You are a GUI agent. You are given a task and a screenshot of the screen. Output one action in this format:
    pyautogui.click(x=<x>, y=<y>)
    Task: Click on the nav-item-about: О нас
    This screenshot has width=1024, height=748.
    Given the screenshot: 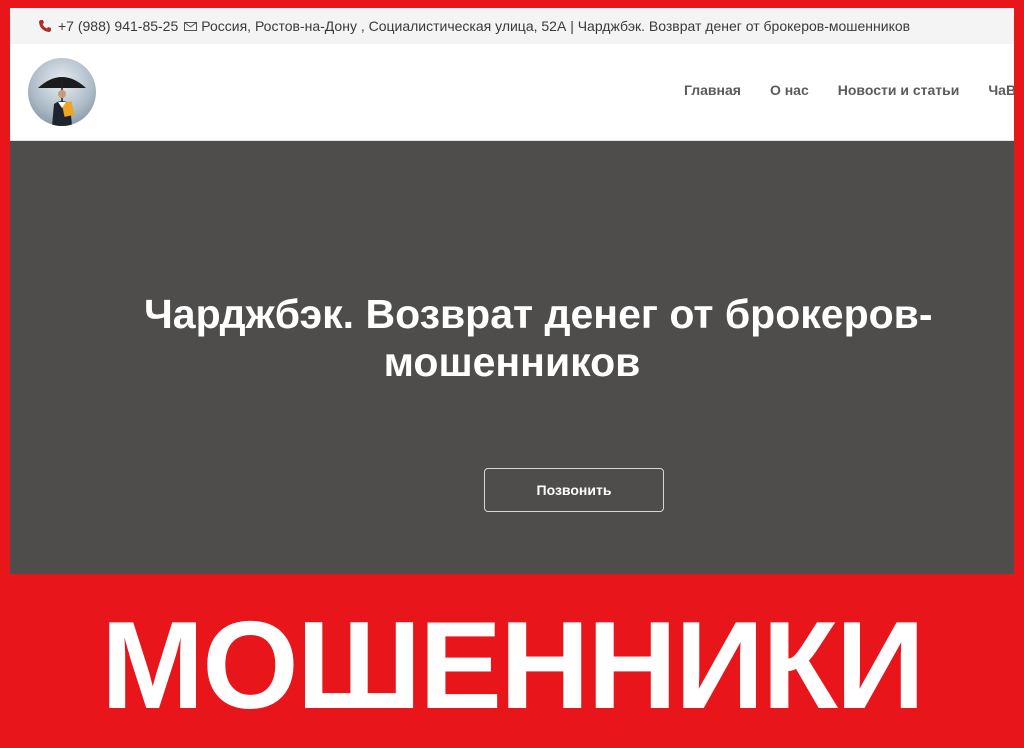 What is the action you would take?
    pyautogui.click(x=789, y=90)
    